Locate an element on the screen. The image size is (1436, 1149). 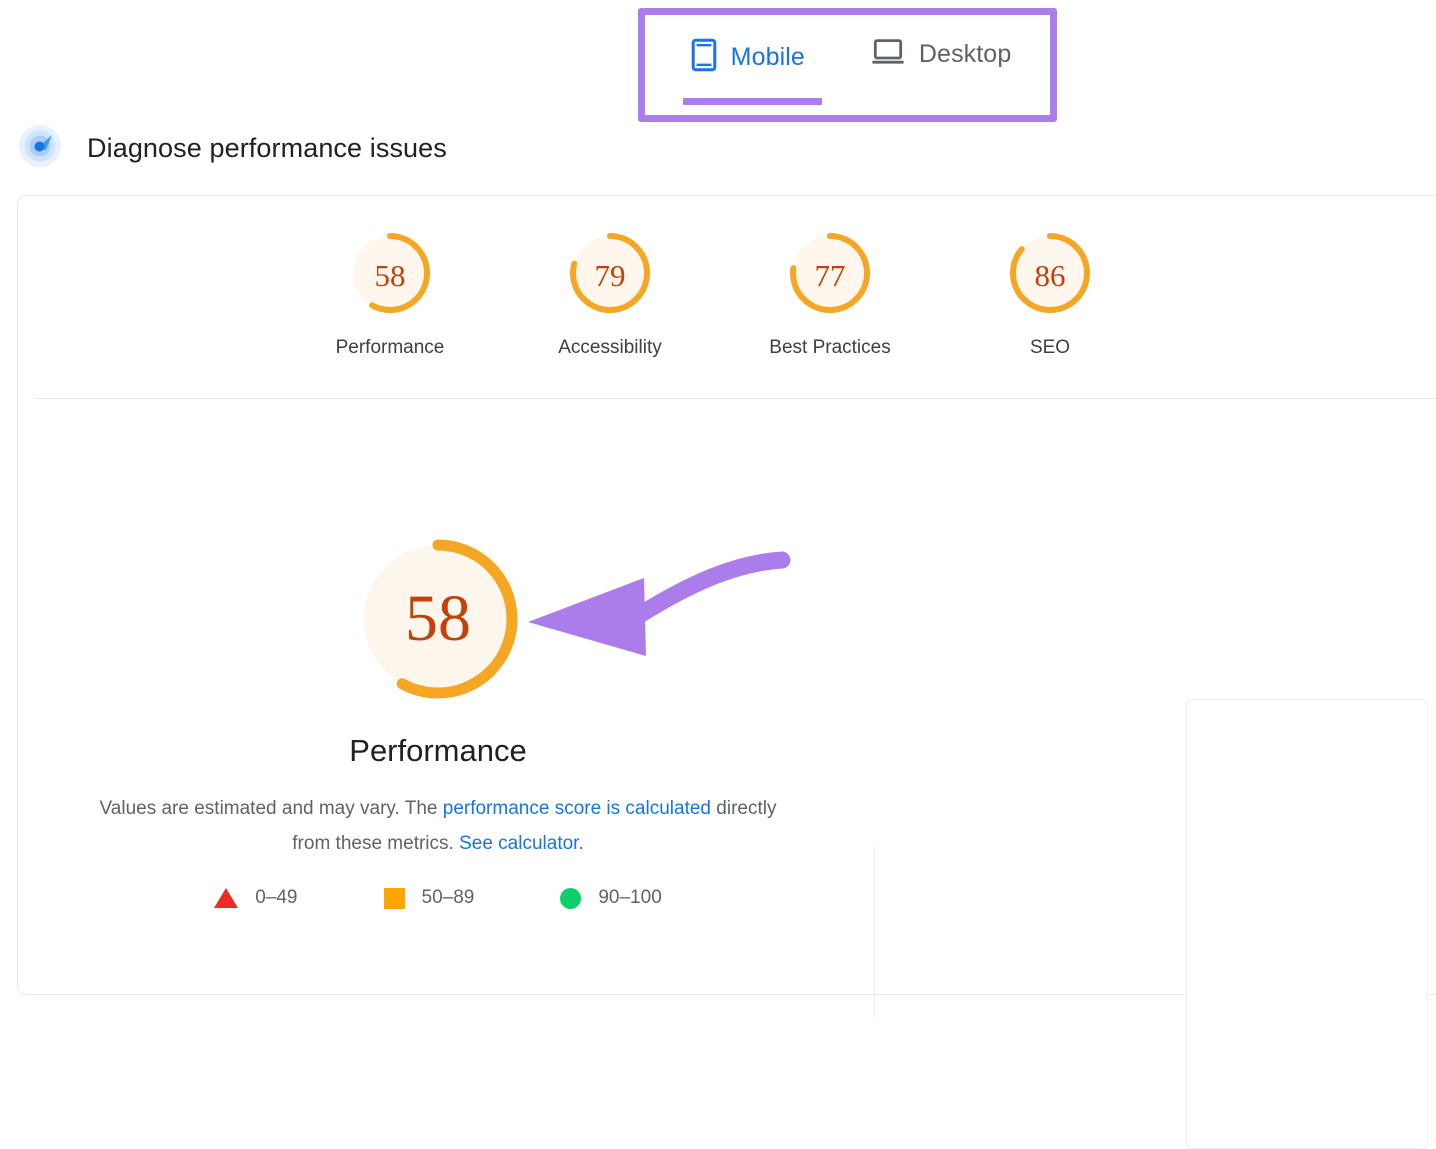
tab-desktop: Desktop is located at coordinates (941, 45).